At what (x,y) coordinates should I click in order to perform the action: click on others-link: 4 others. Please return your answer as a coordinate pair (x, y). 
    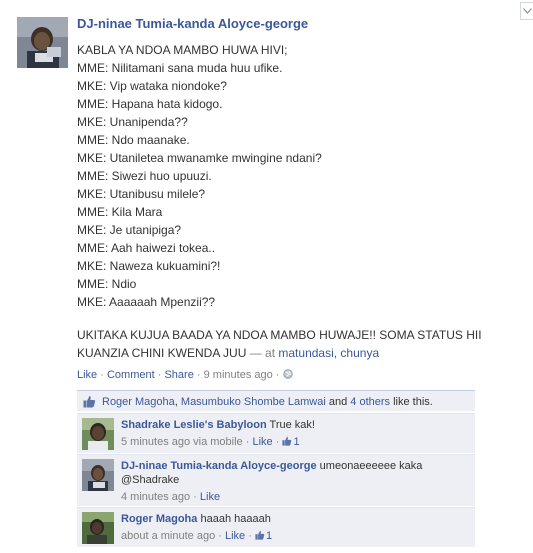
    Looking at the image, I should click on (370, 402).